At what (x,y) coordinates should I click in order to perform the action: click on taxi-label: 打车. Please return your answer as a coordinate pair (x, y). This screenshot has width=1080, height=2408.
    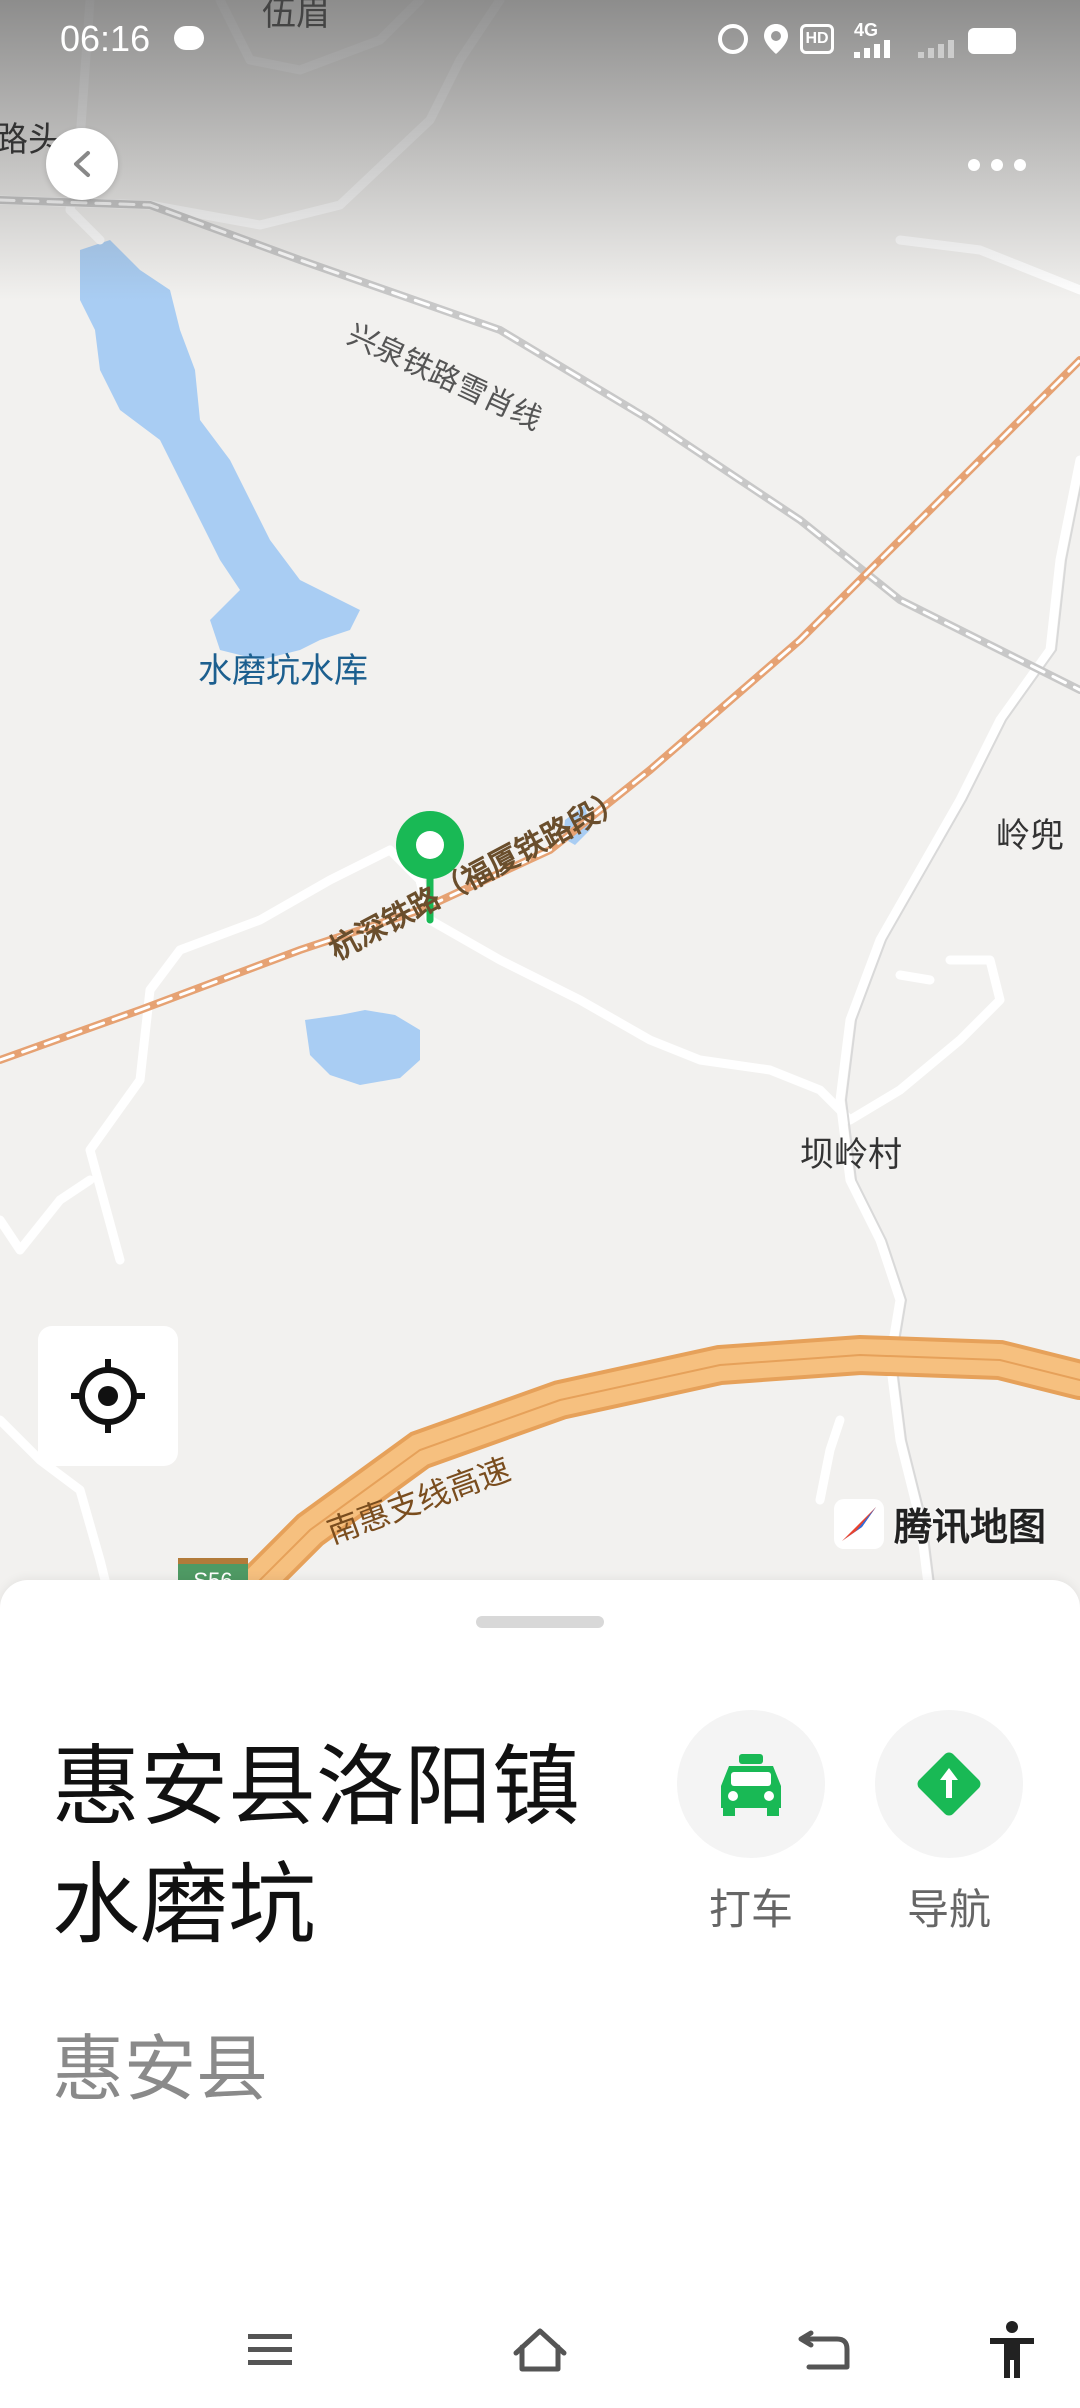
    Looking at the image, I should click on (750, 1909).